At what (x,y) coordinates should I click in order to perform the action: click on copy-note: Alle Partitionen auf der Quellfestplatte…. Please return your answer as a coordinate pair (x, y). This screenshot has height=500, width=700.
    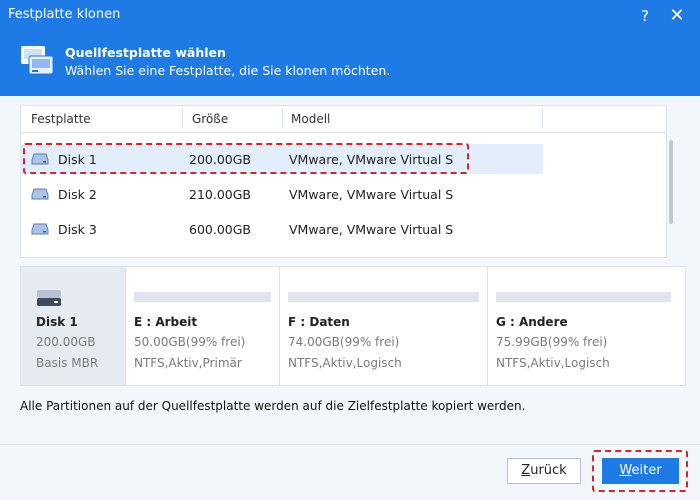
    Looking at the image, I should click on (273, 406).